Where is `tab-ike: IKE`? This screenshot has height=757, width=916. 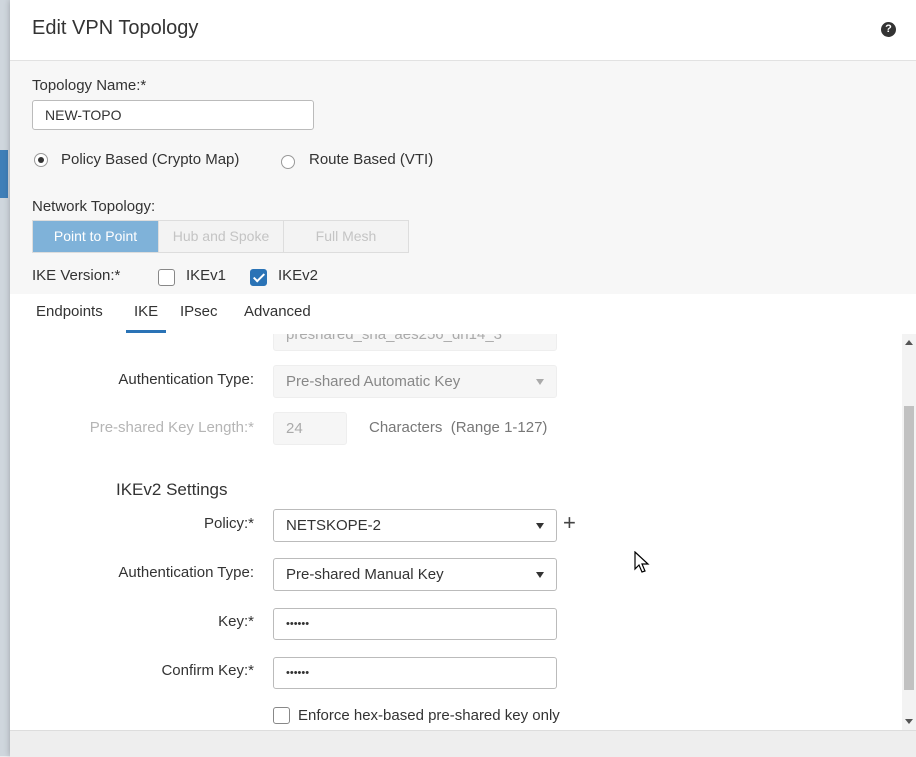
tab-ike: IKE is located at coordinates (146, 318).